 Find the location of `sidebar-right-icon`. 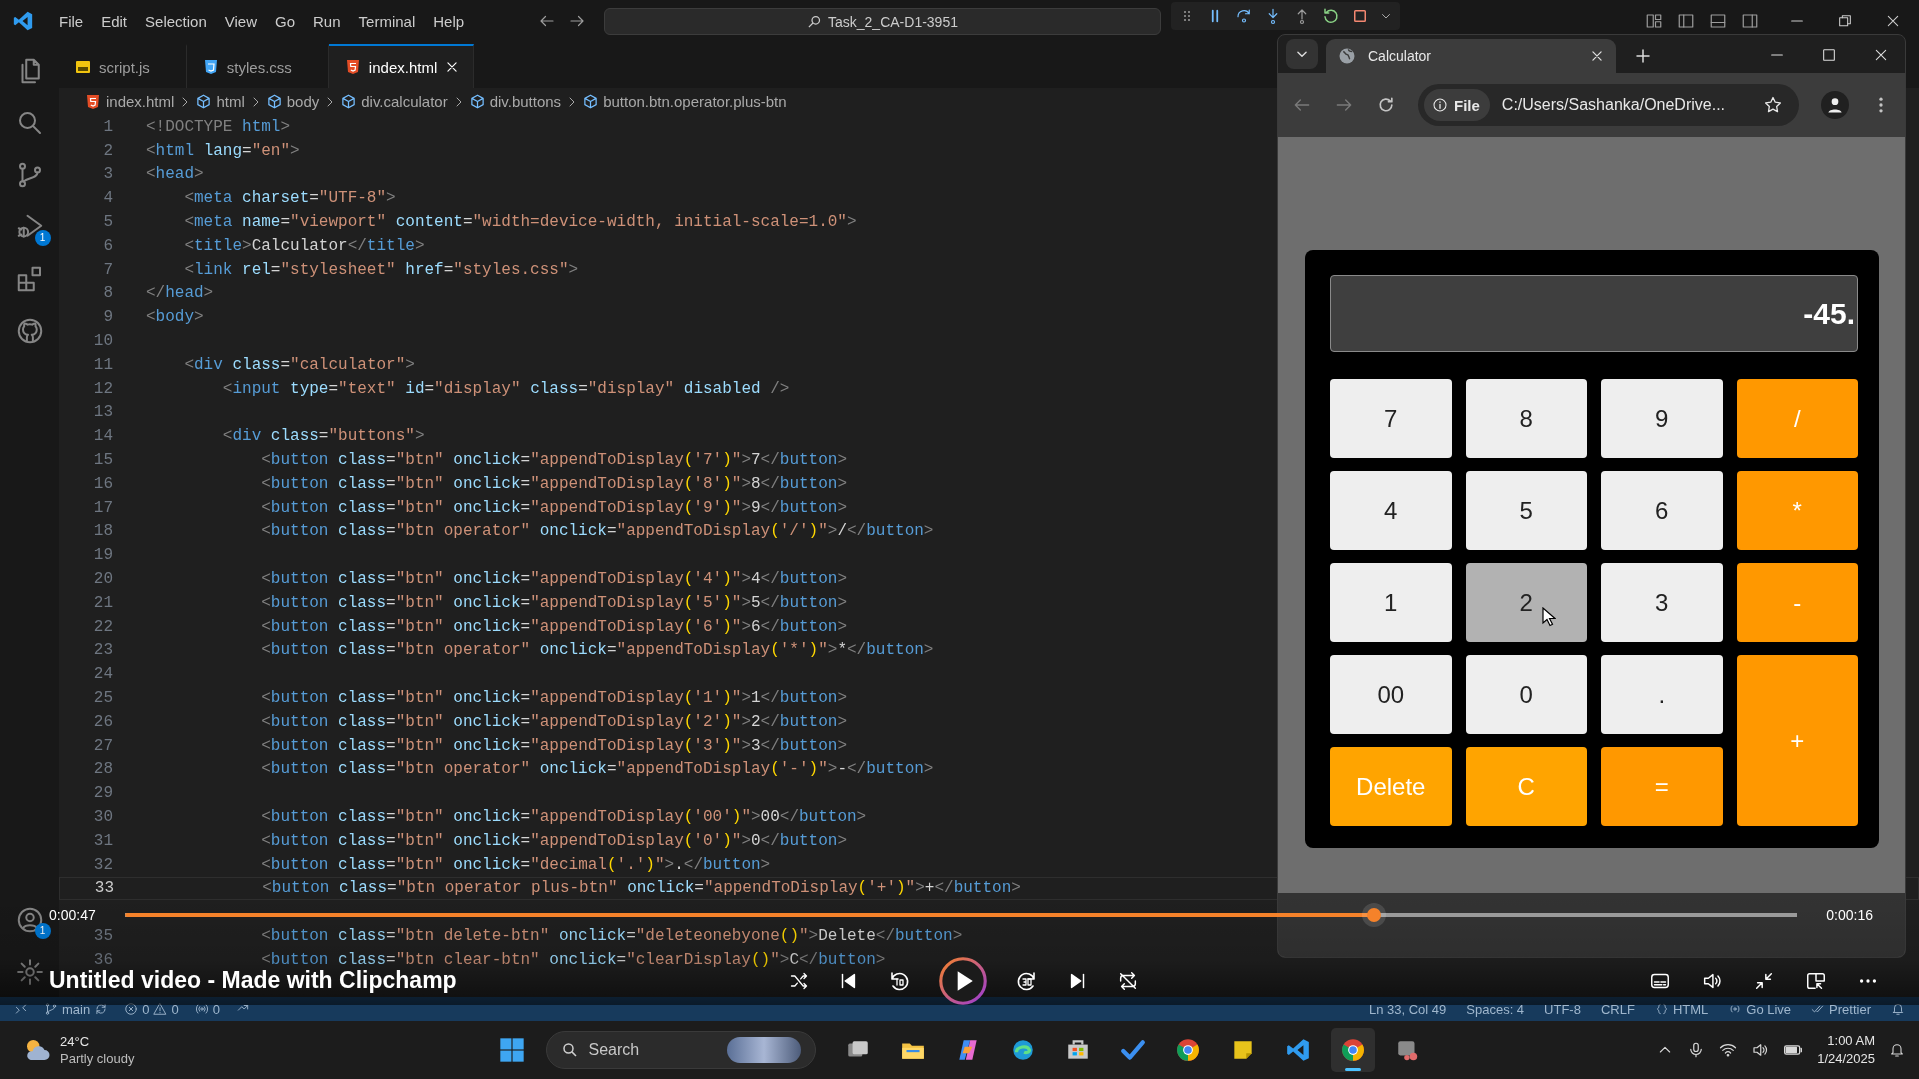

sidebar-right-icon is located at coordinates (1750, 21).